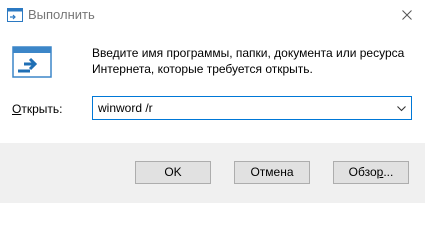  I want to click on run-program-icon, so click(33, 63).